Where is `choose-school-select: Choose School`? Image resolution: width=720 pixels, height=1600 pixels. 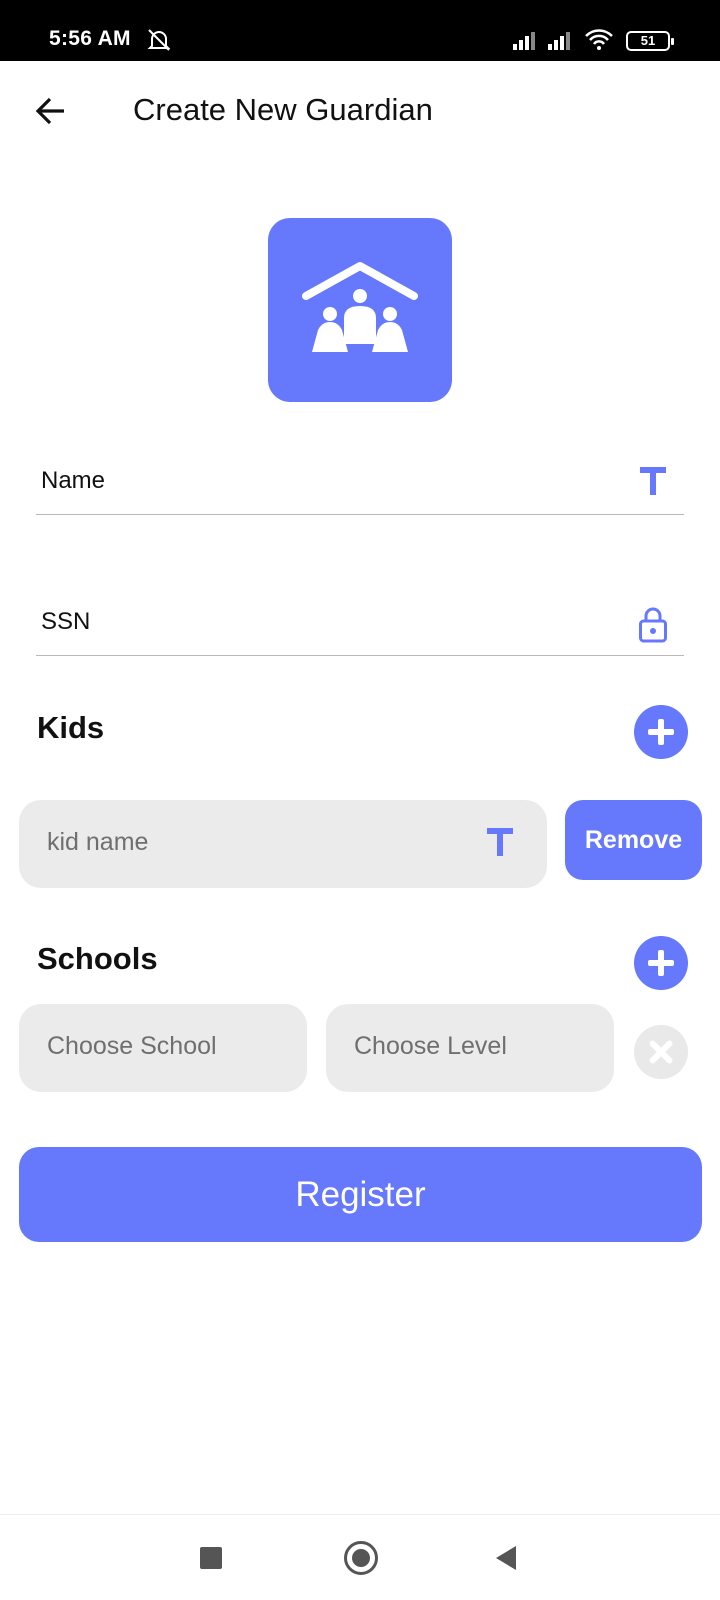
choose-school-select: Choose School is located at coordinates (163, 1048).